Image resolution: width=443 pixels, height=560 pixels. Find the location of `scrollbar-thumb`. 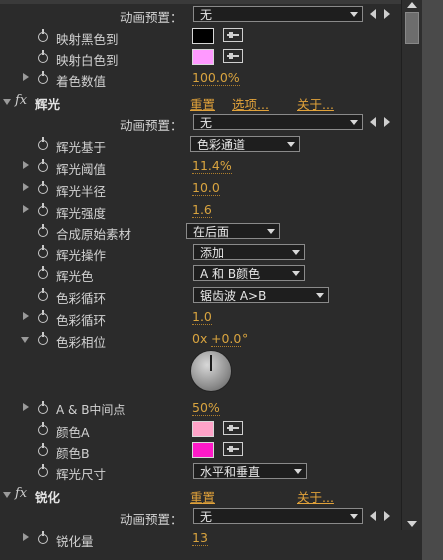

scrollbar-thumb is located at coordinates (412, 28).